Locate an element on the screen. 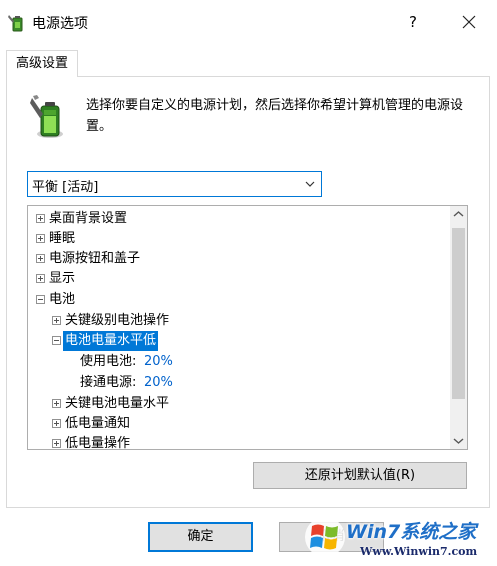 The image size is (497, 566). power-plan-value: 平衡 [活动] is located at coordinates (65, 187).